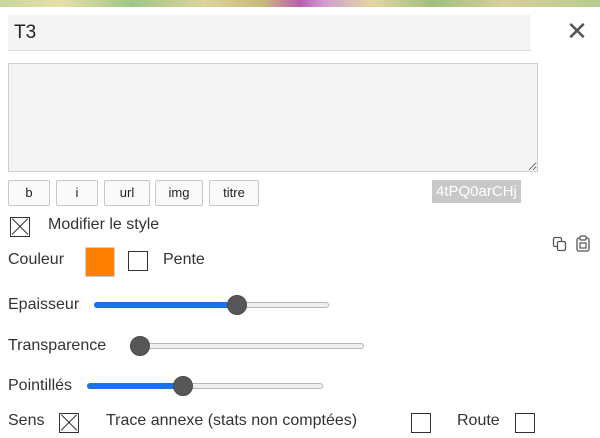  I want to click on dashes-slider, so click(205, 386).